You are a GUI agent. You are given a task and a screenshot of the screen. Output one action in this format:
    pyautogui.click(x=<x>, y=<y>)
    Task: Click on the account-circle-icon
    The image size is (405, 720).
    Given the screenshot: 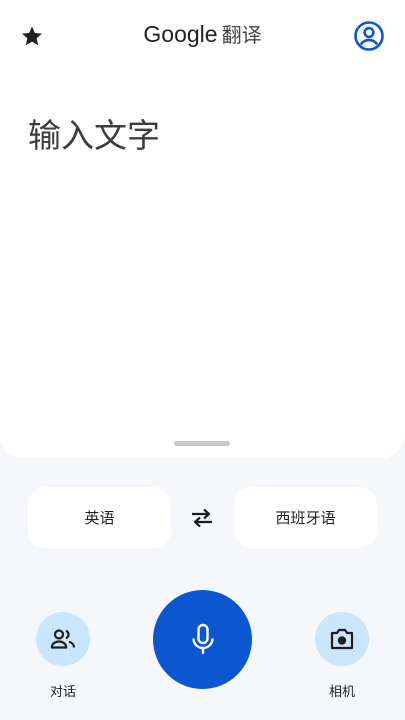 What is the action you would take?
    pyautogui.click(x=369, y=36)
    